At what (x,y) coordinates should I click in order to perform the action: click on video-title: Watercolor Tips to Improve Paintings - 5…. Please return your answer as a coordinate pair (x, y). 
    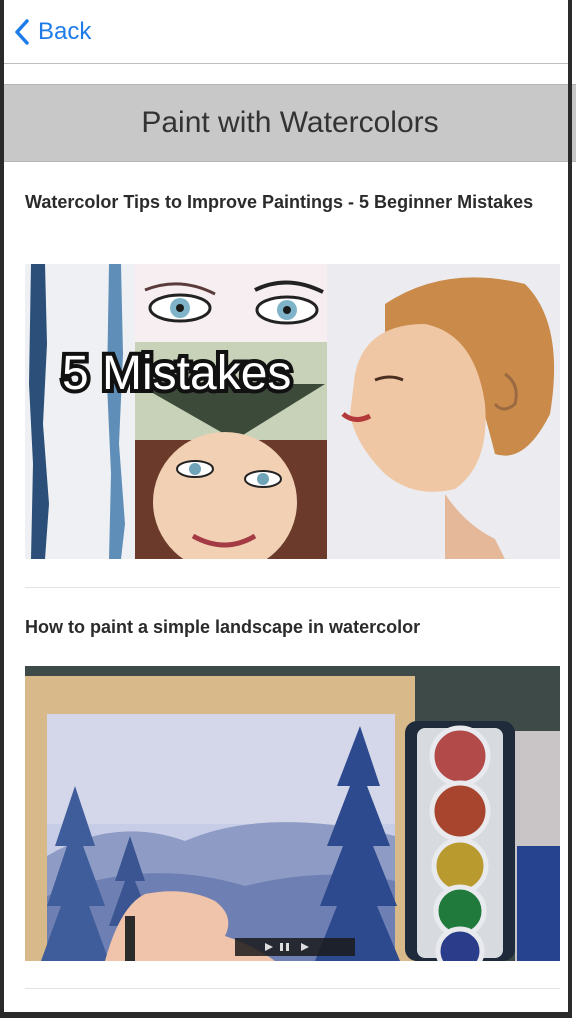
    Looking at the image, I should click on (285, 202).